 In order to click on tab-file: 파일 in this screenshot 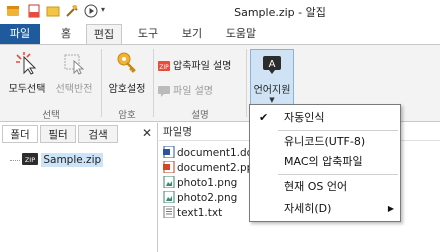, I will do `click(20, 34)`.